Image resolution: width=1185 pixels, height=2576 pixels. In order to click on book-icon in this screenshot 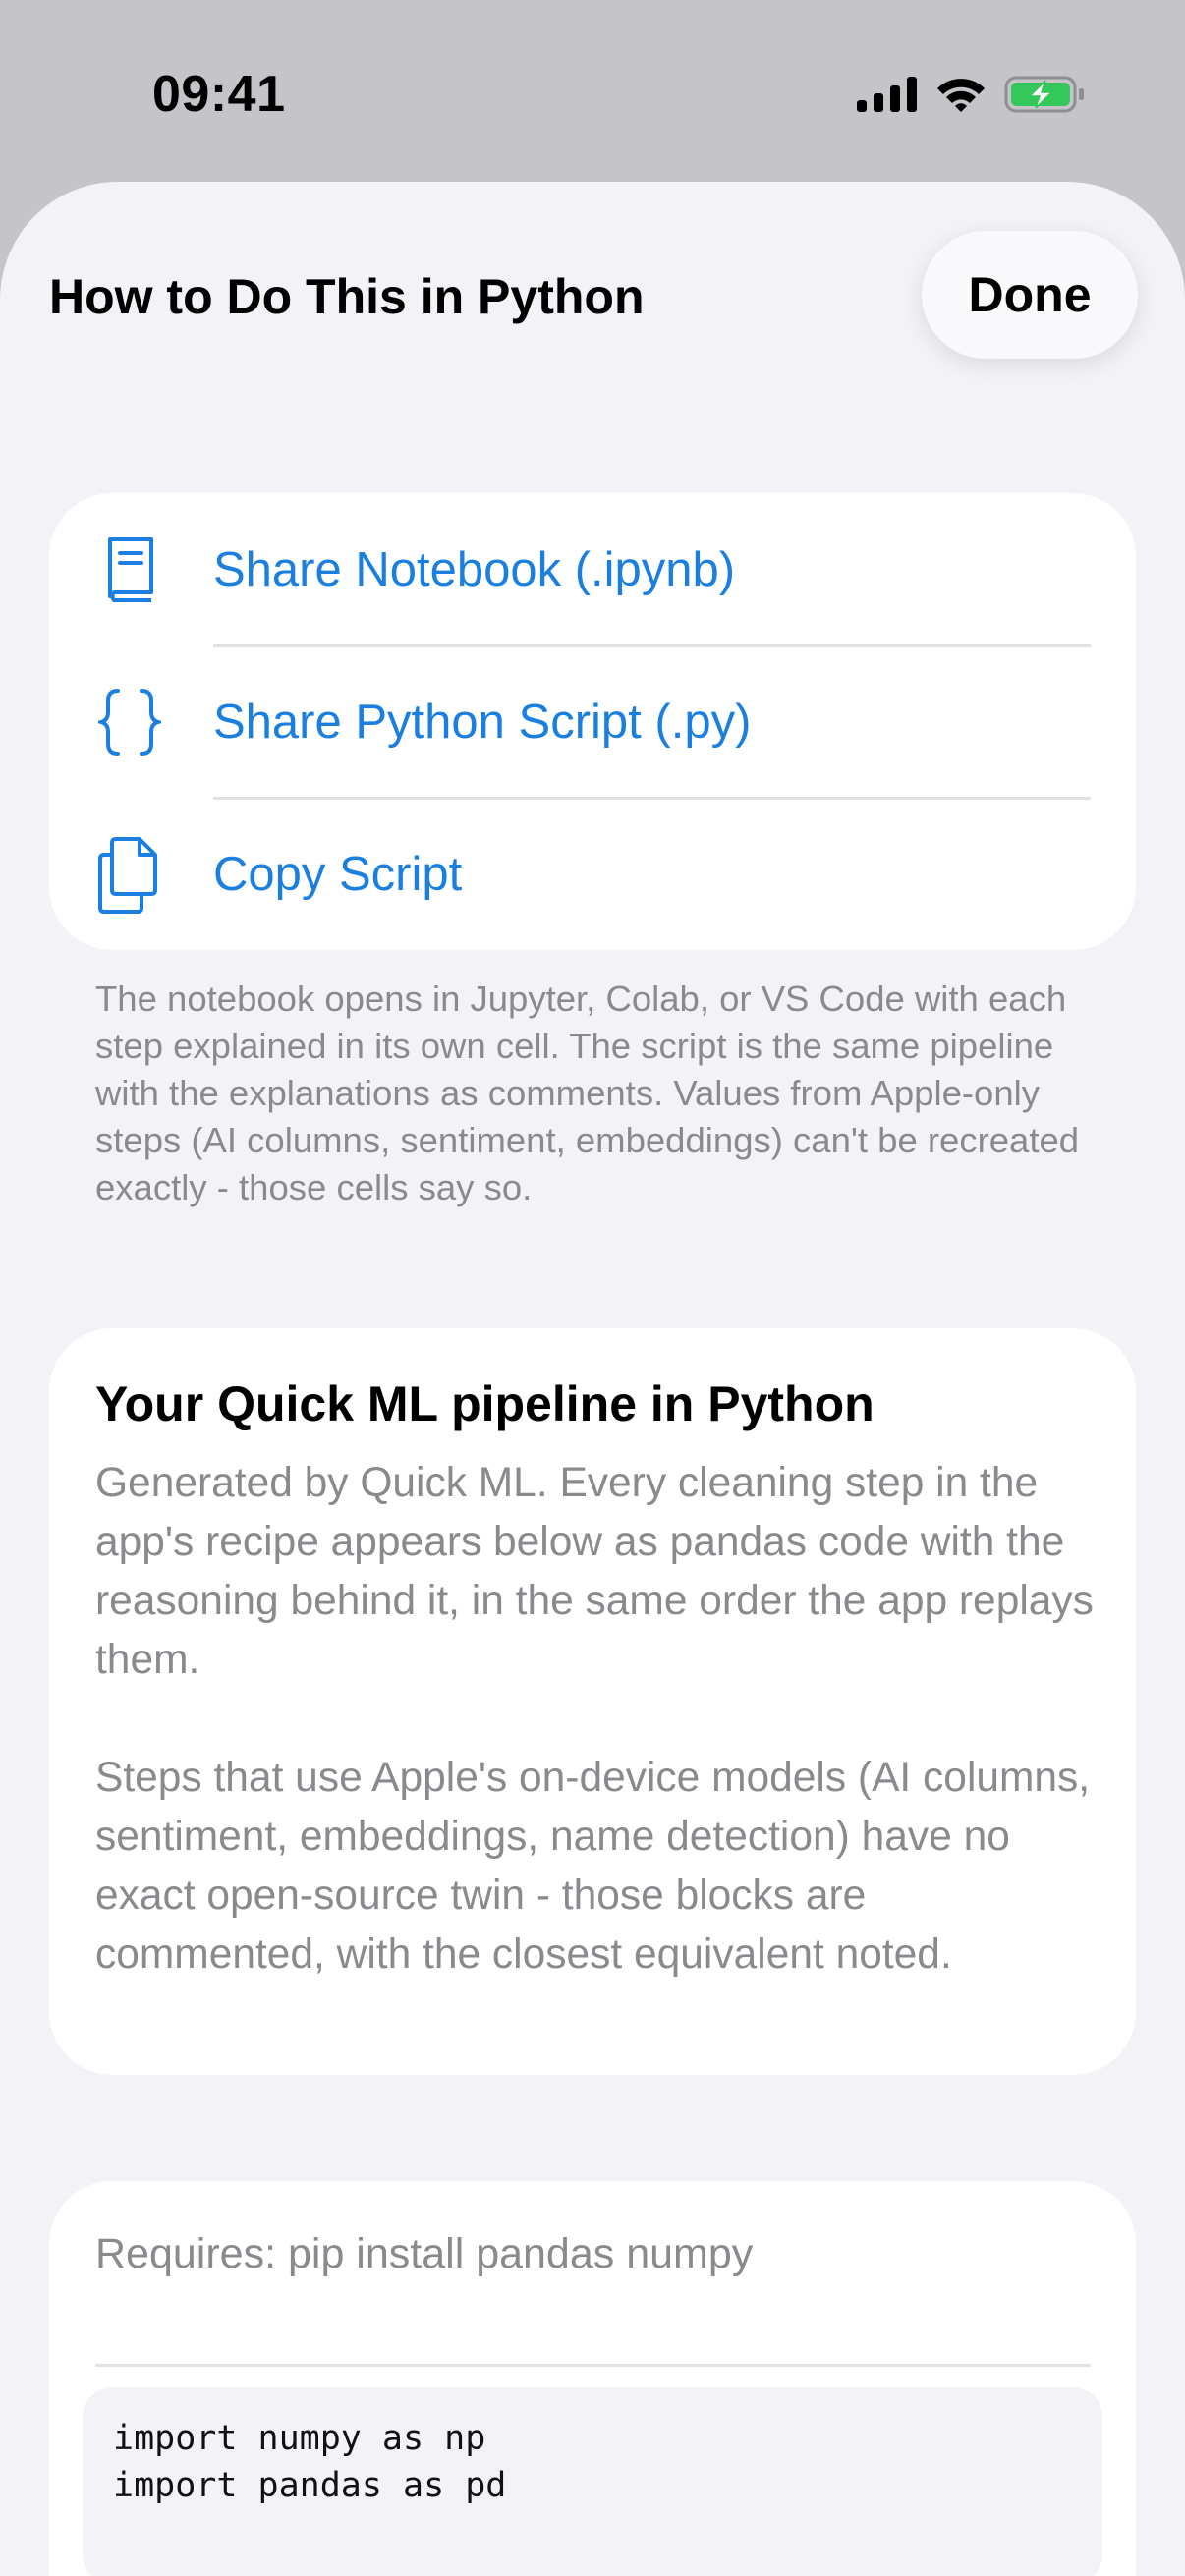, I will do `click(130, 569)`.